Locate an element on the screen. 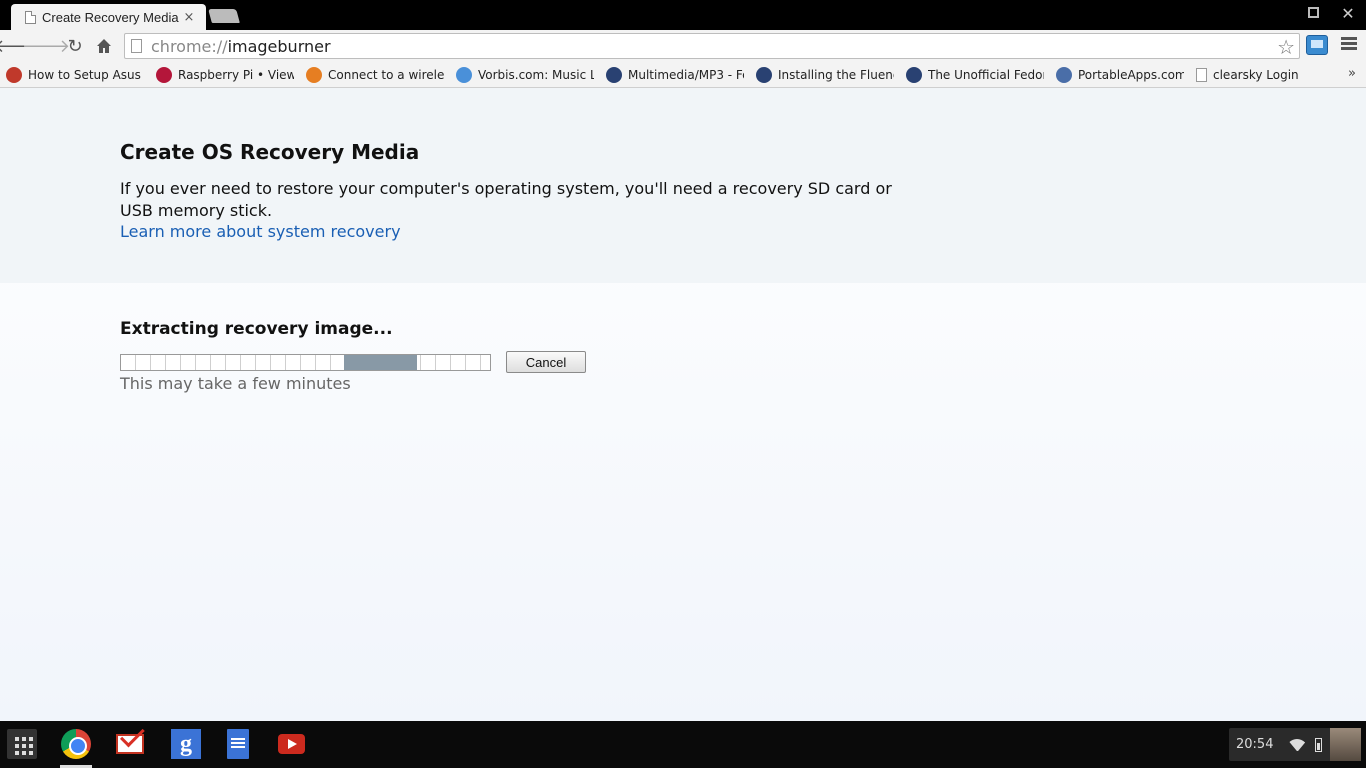 This screenshot has height=768, width=1366. clock: 20:54 is located at coordinates (1255, 744).